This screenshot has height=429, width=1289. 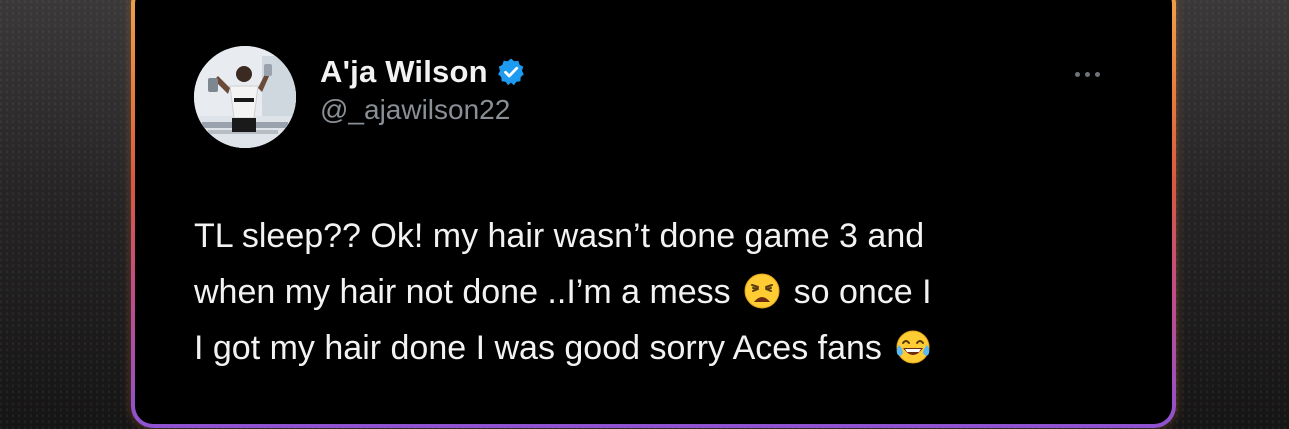 What do you see at coordinates (762, 291) in the screenshot?
I see `weary-face-emoji` at bounding box center [762, 291].